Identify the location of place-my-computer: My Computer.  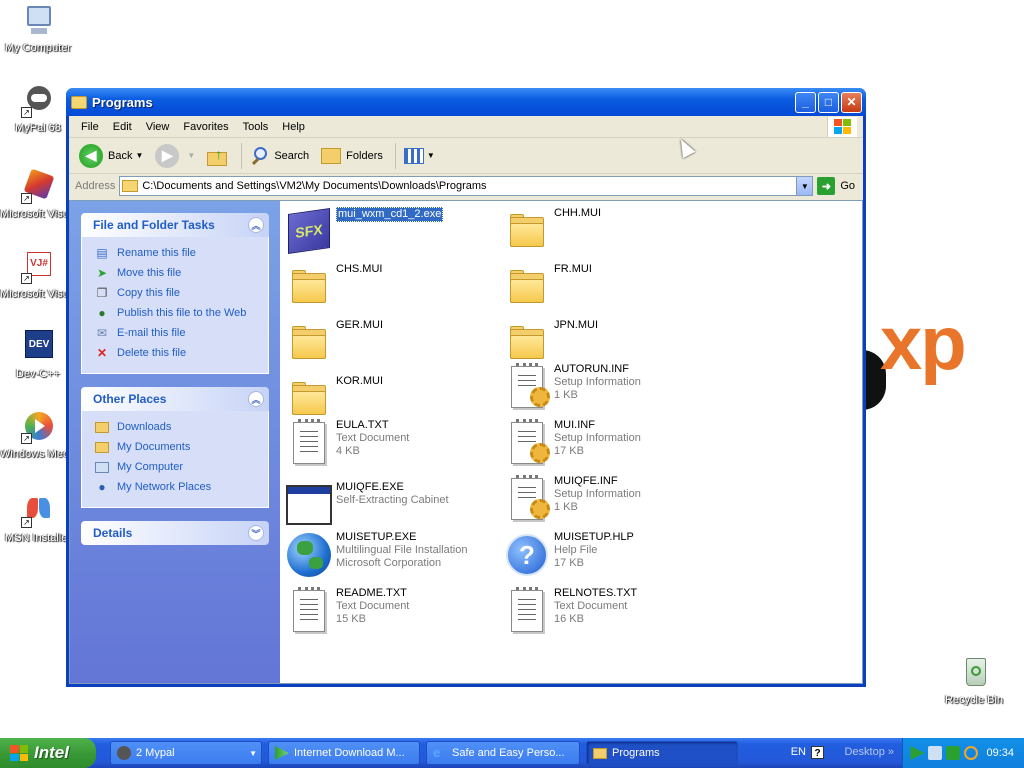
(176, 467).